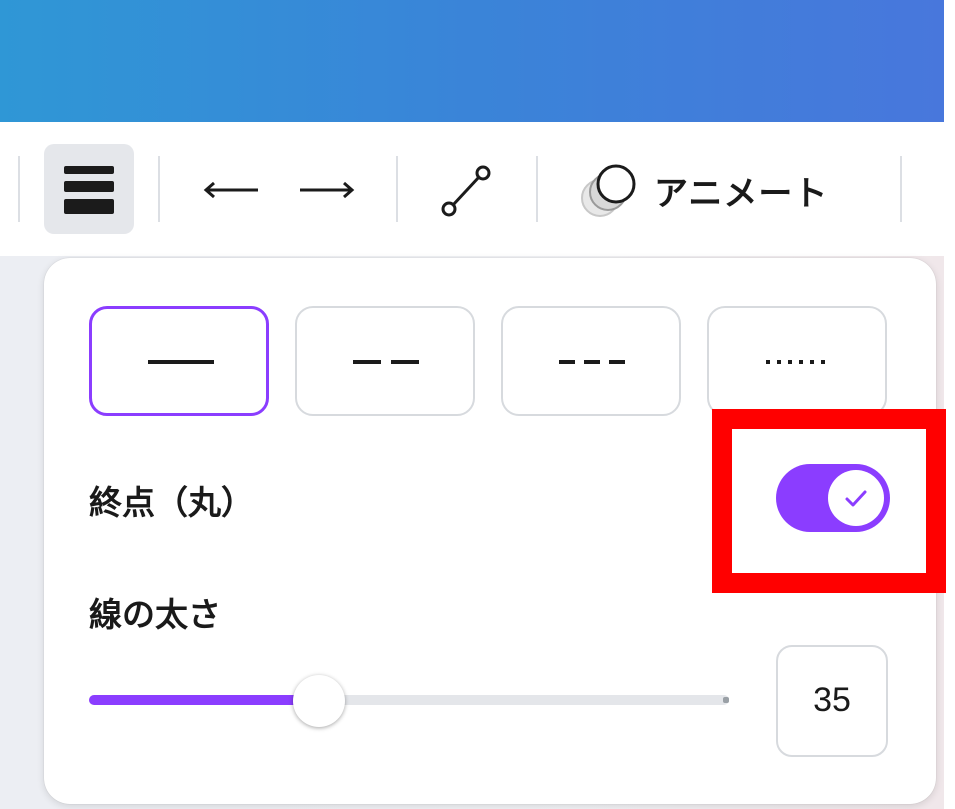  Describe the element at coordinates (726, 700) in the screenshot. I see `slider-end-marker` at that location.